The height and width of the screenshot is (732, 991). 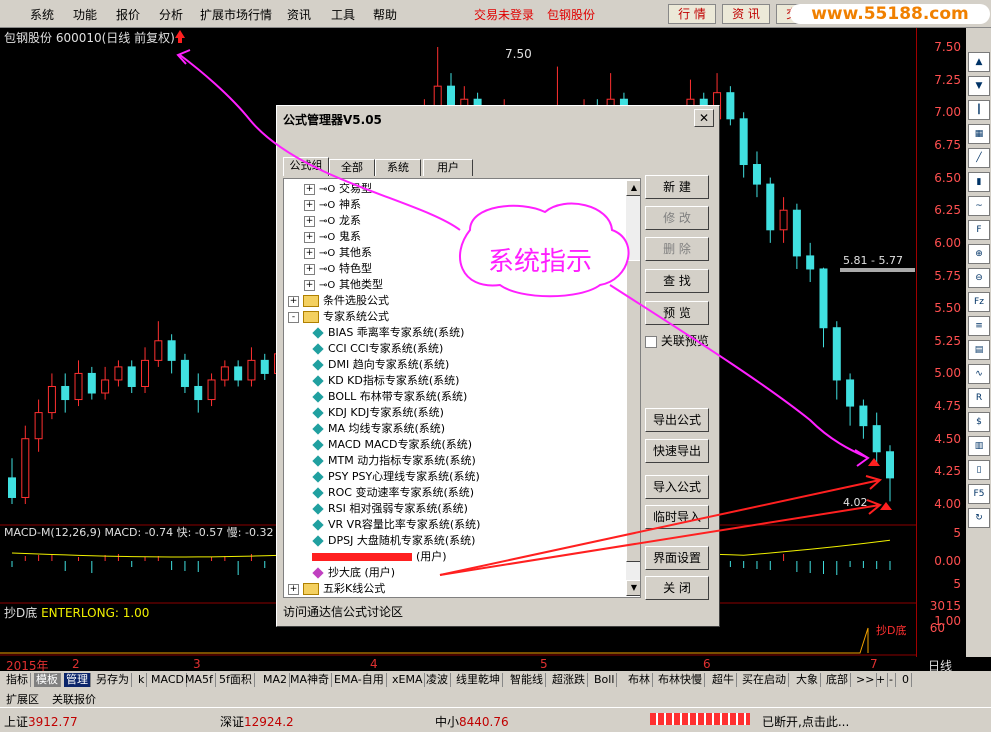 I want to click on scroll-down-icon: ▼, so click(x=633, y=588).